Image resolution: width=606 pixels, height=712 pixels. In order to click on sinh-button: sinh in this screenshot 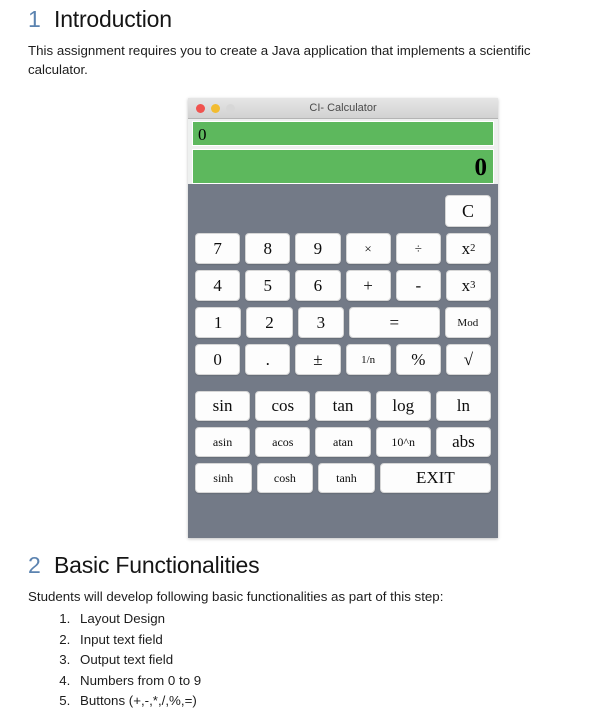, I will do `click(223, 478)`.